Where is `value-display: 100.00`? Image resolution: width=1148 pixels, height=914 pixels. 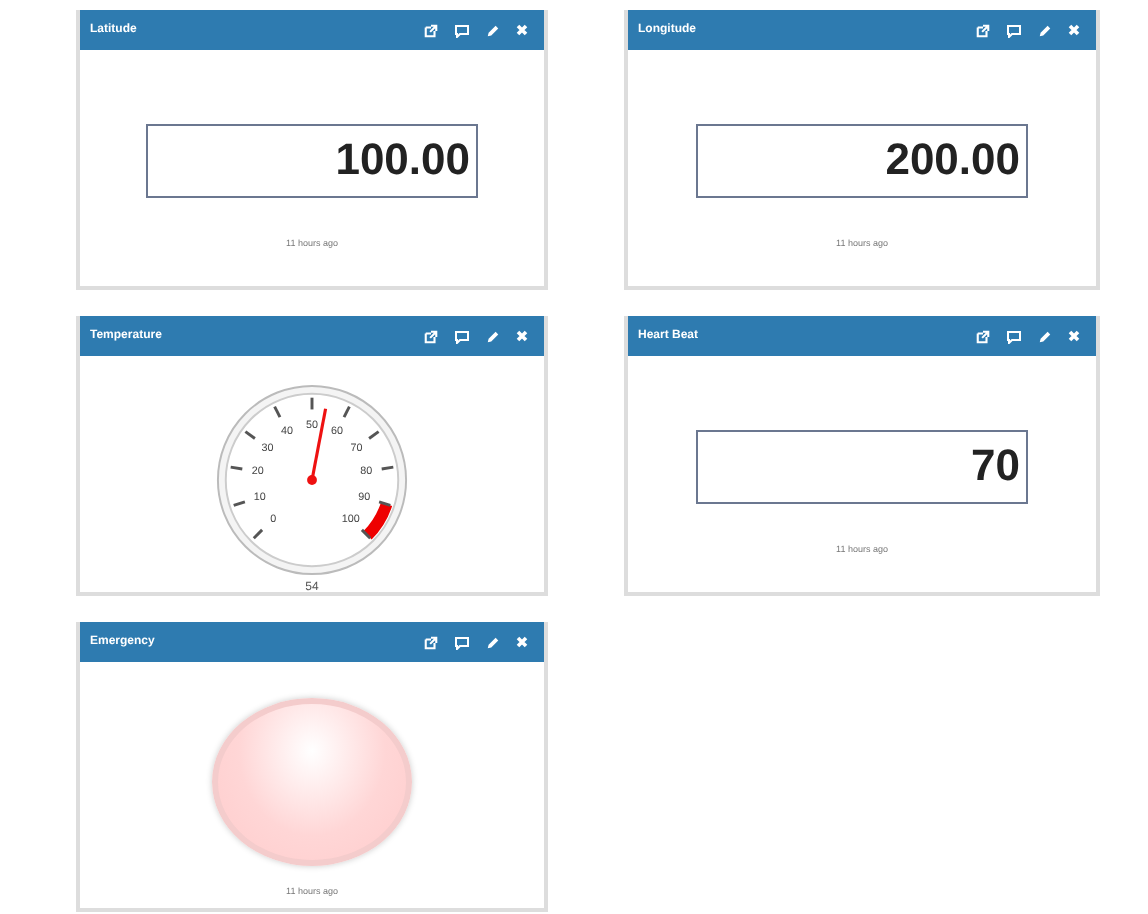 value-display: 100.00 is located at coordinates (312, 161).